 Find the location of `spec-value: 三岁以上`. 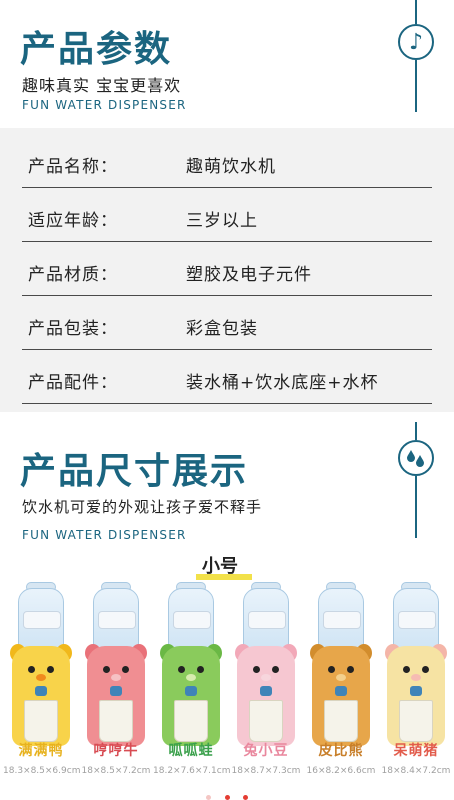

spec-value: 三岁以上 is located at coordinates (222, 221).